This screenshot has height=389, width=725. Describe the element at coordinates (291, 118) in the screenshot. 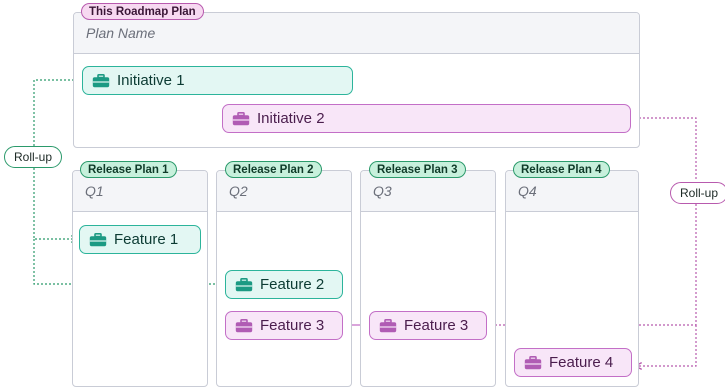

I see `initiative-2-label: Initiative 2` at that location.